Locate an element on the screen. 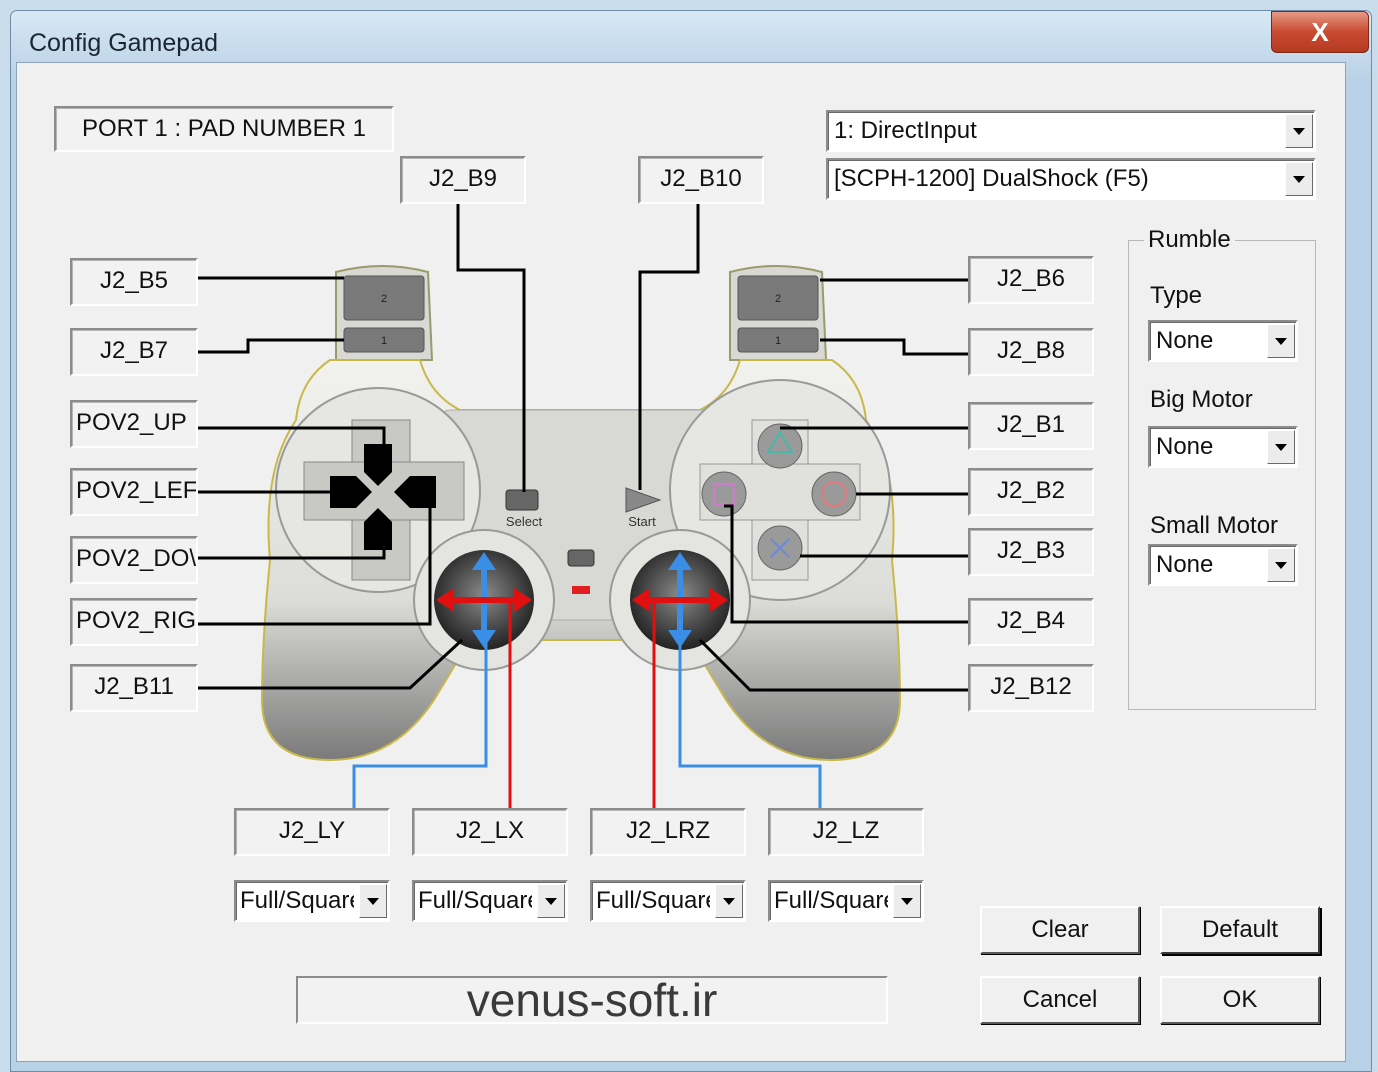 The height and width of the screenshot is (1072, 1378). binding-left-y: J2_LY is located at coordinates (312, 832).